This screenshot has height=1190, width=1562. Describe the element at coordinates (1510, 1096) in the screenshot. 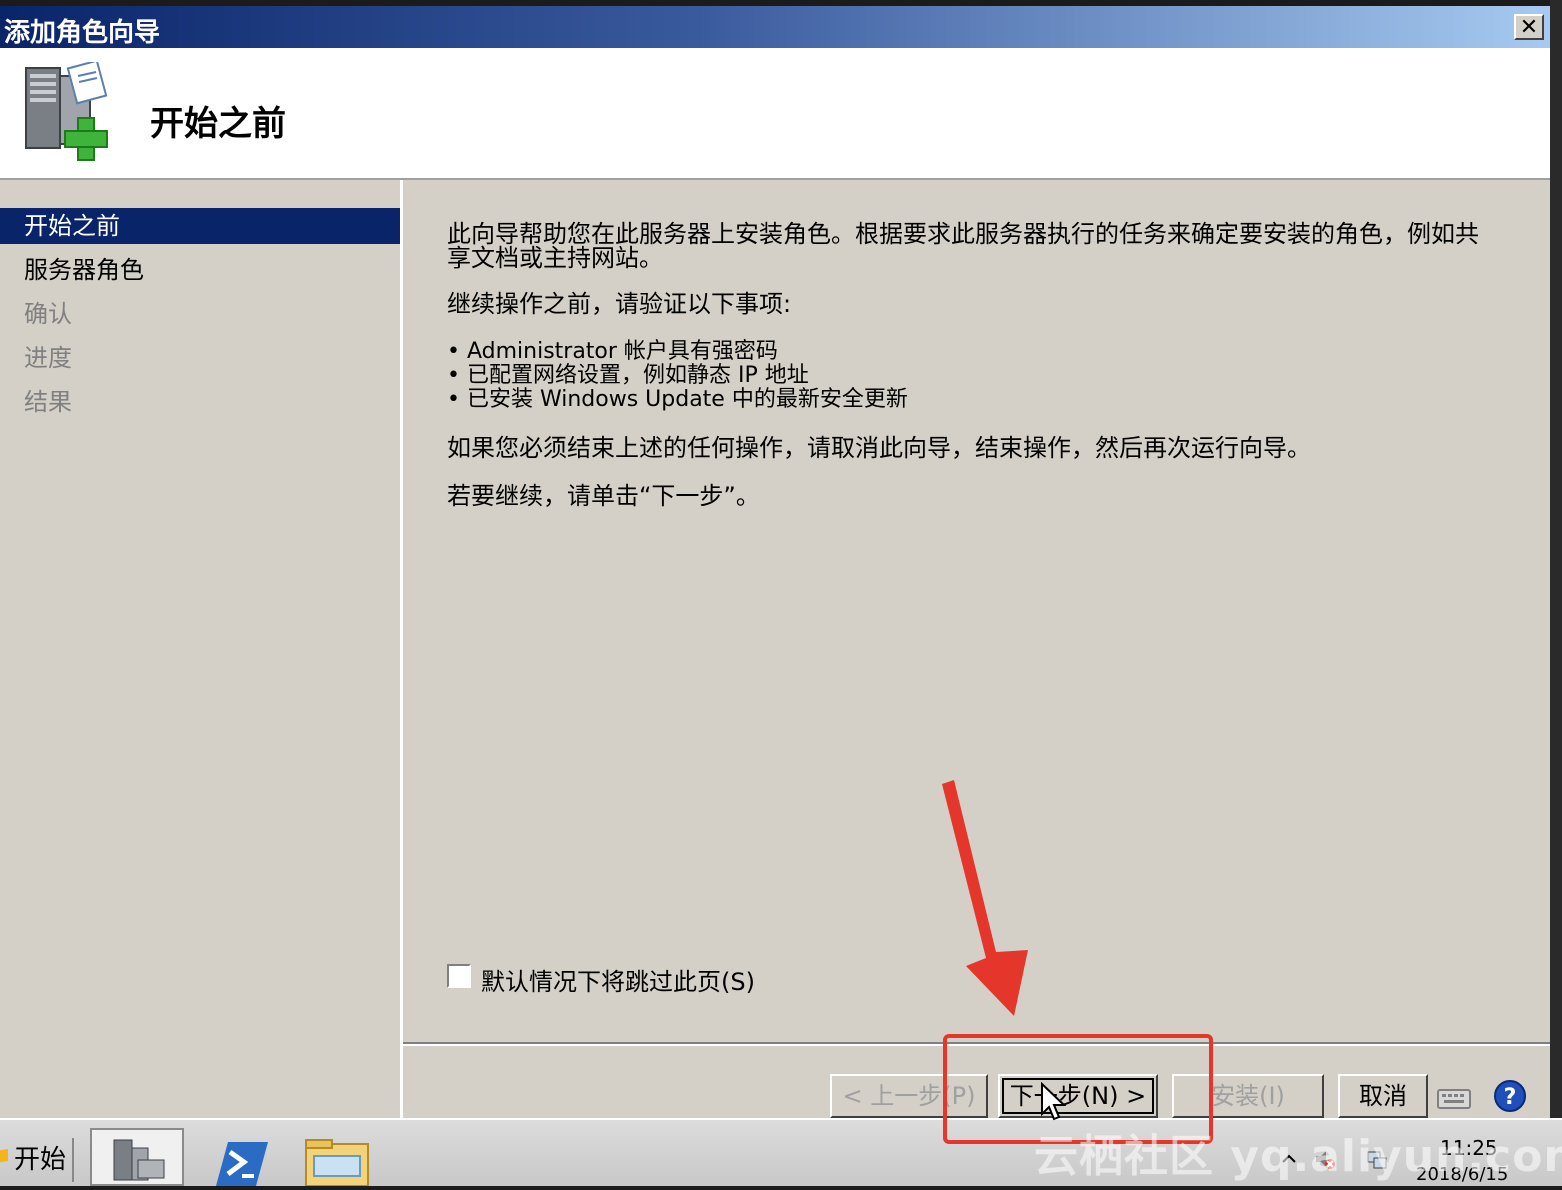

I see `help-icon: ?` at that location.